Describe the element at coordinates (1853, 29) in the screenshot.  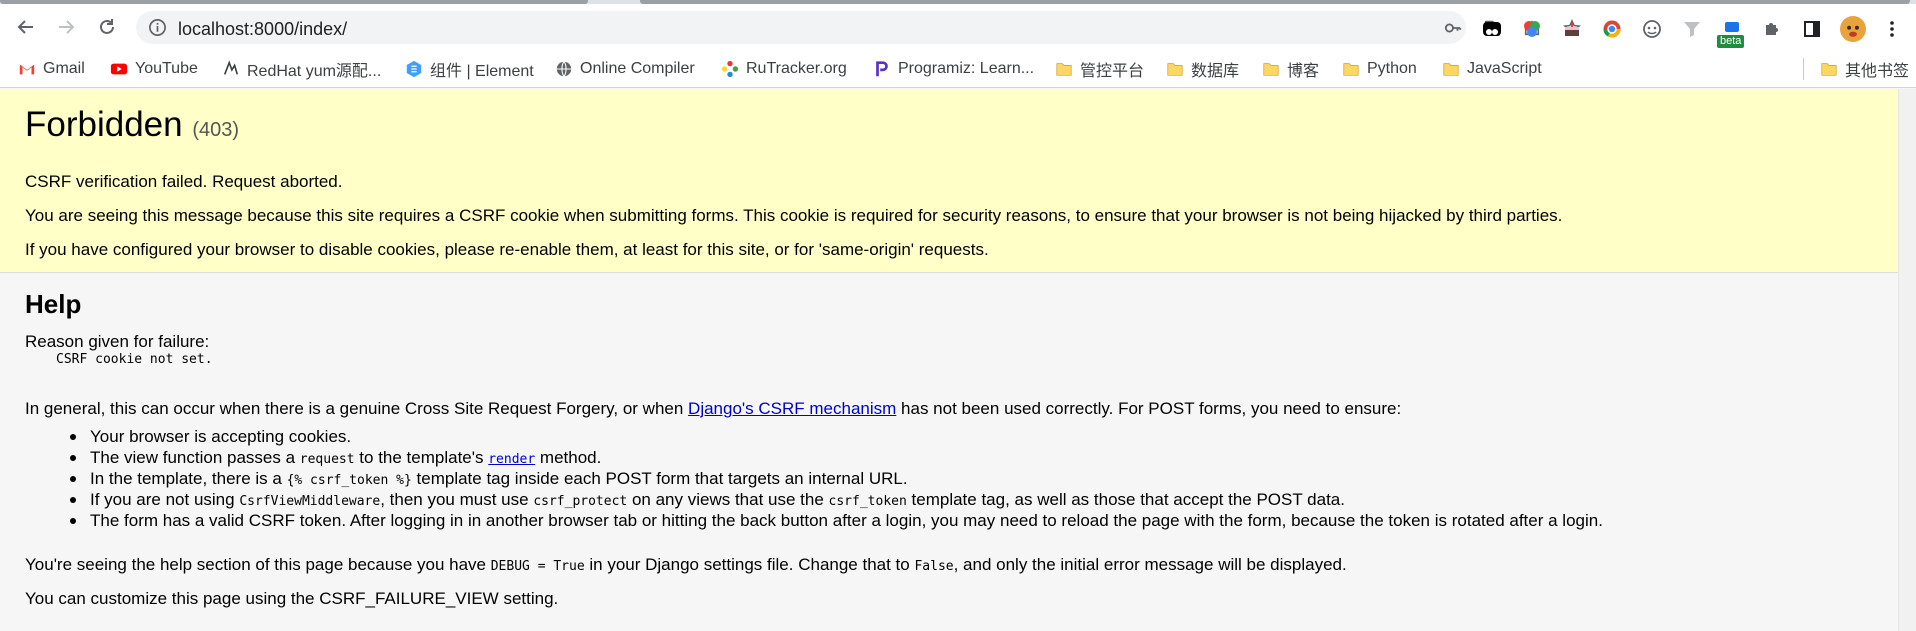
I see `profile-avatar` at that location.